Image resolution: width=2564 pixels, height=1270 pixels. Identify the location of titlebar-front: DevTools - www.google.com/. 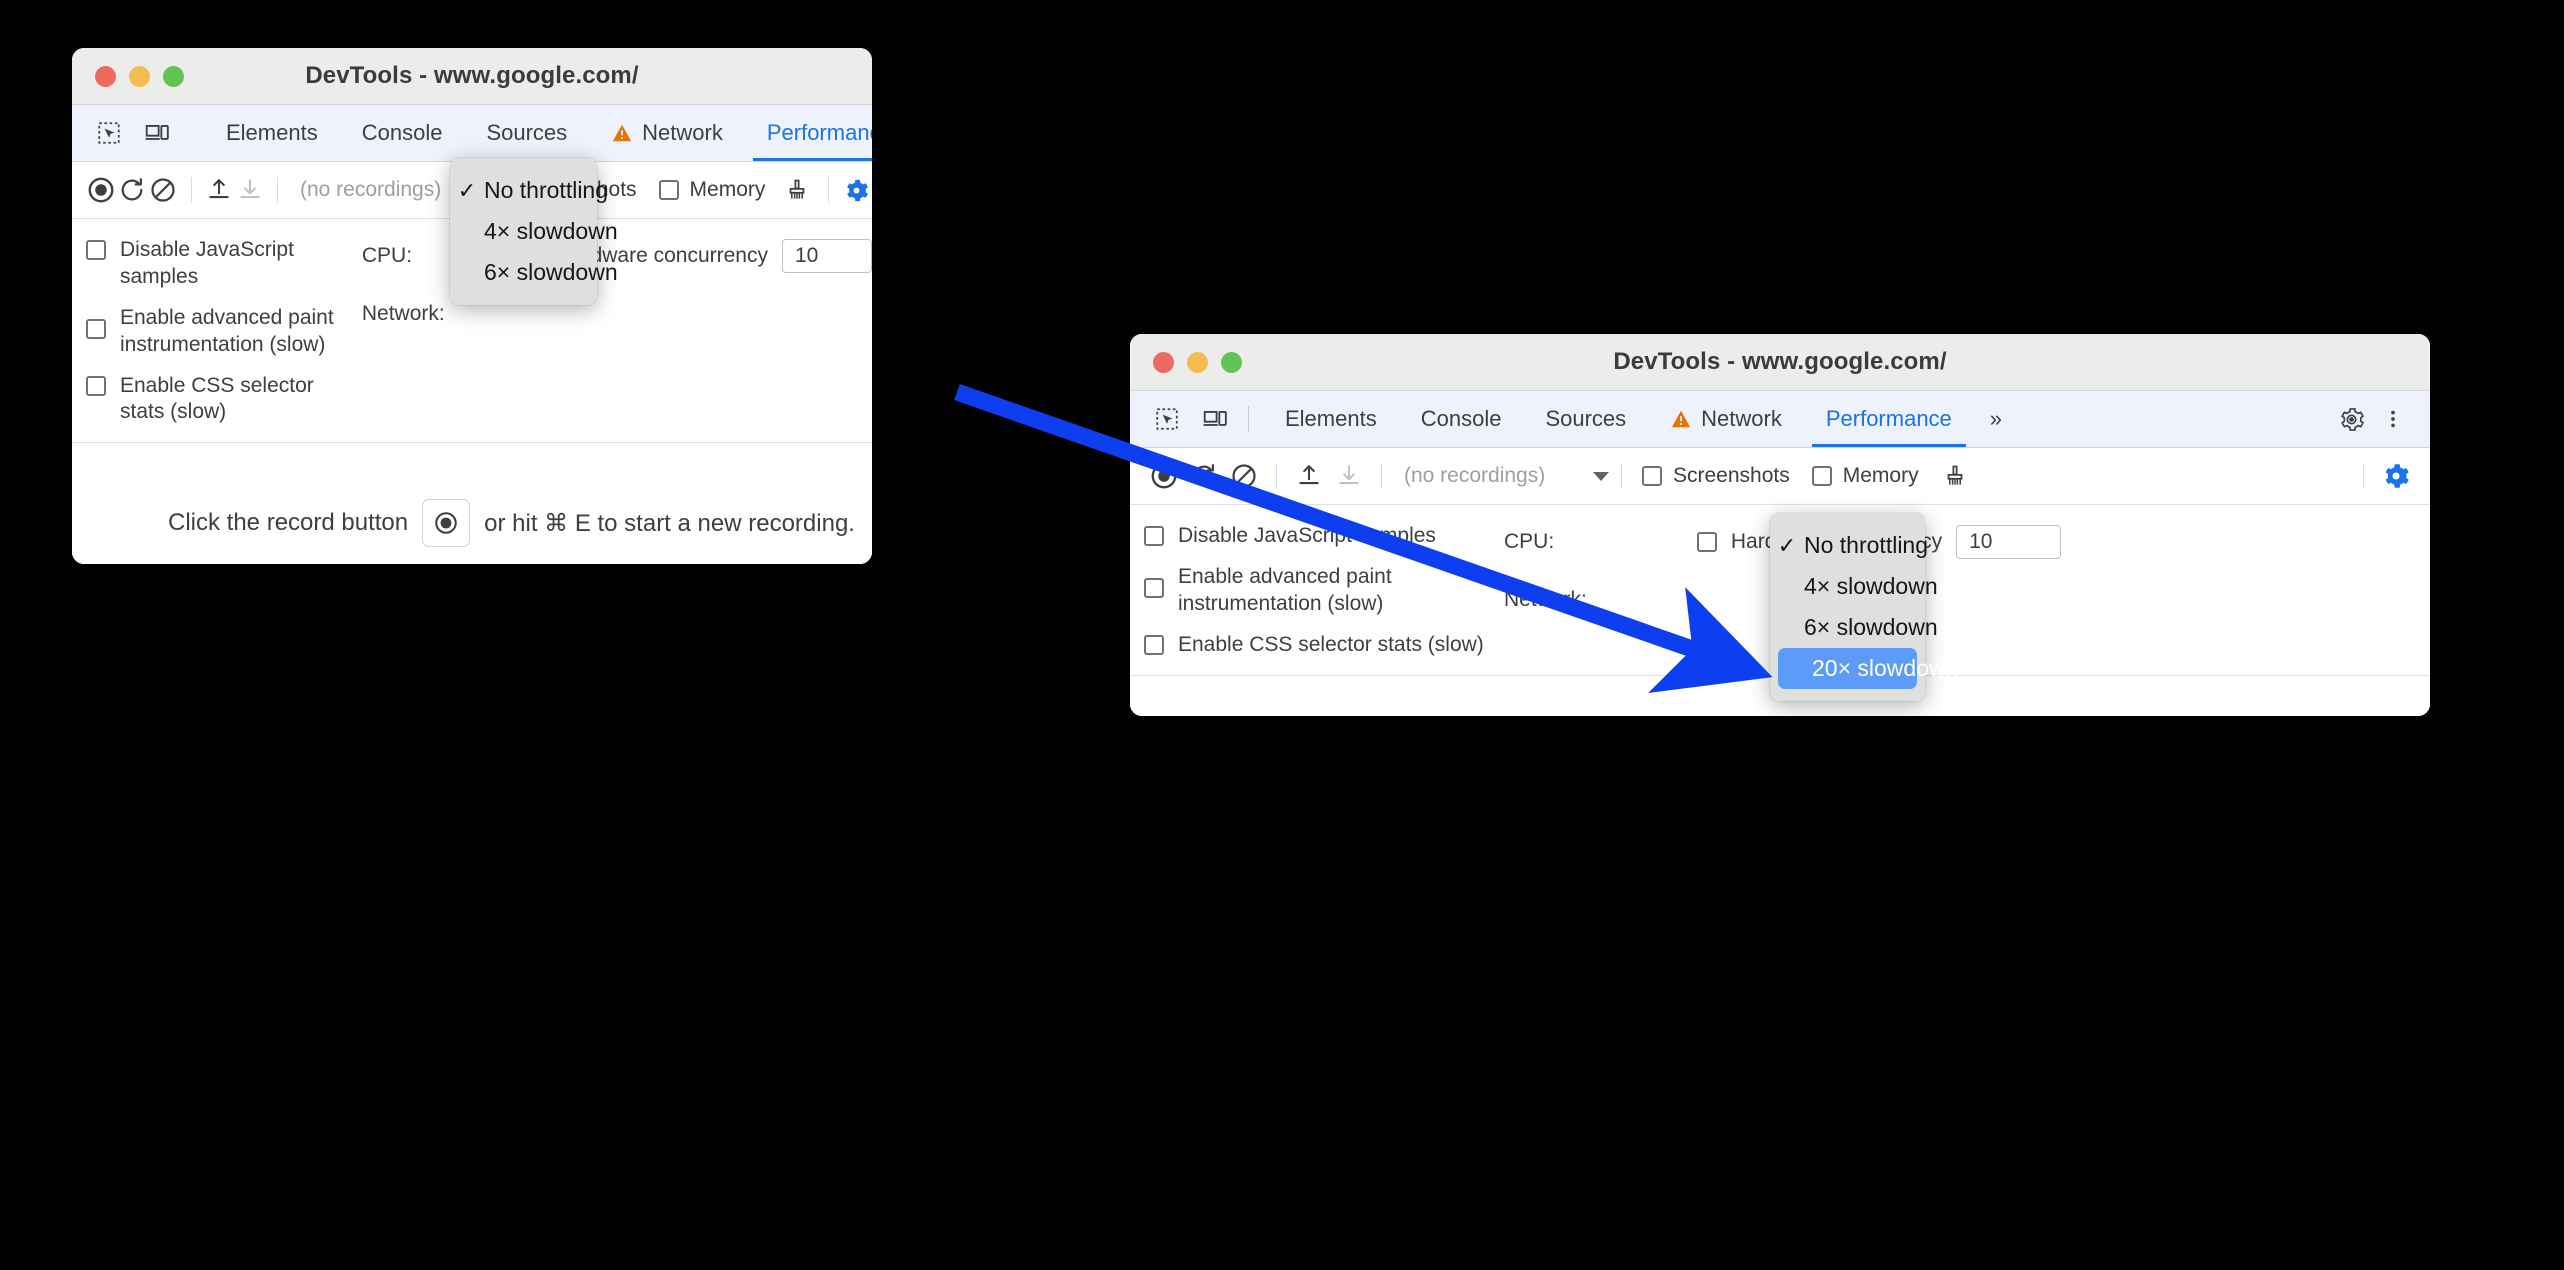
(1780, 362).